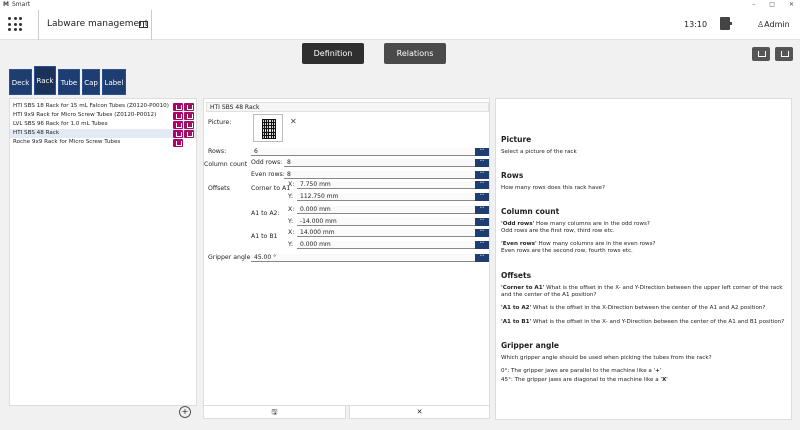 The height and width of the screenshot is (430, 800). I want to click on rows-label: Rows:, so click(217, 151).